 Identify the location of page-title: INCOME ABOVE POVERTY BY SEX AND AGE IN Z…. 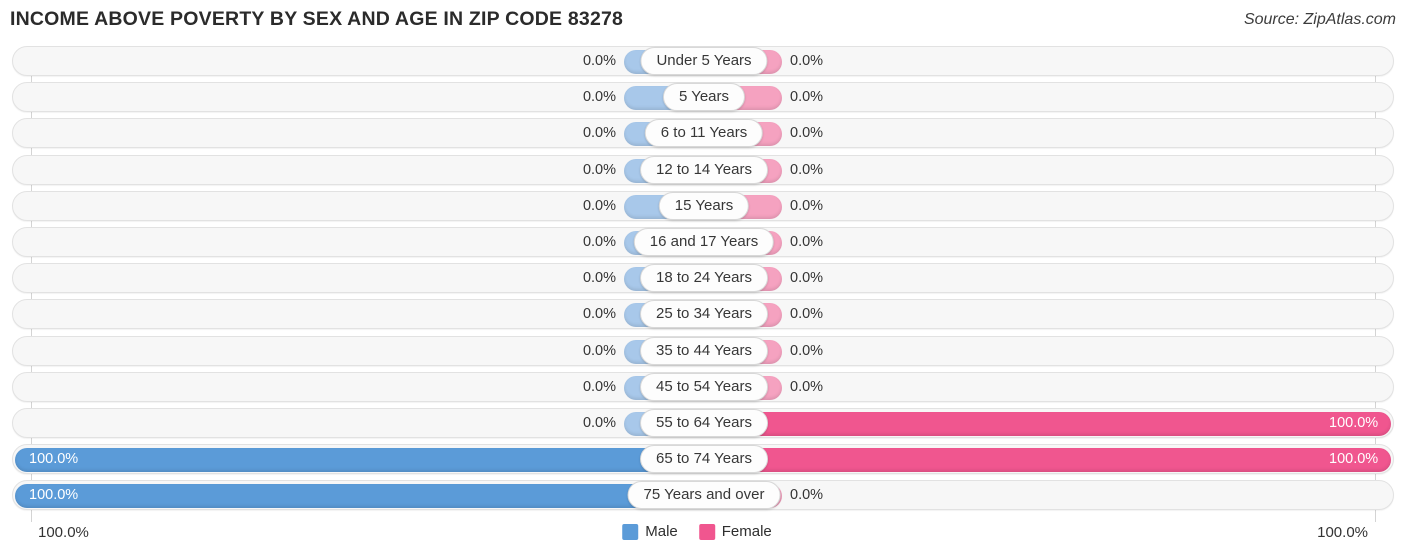
(317, 19).